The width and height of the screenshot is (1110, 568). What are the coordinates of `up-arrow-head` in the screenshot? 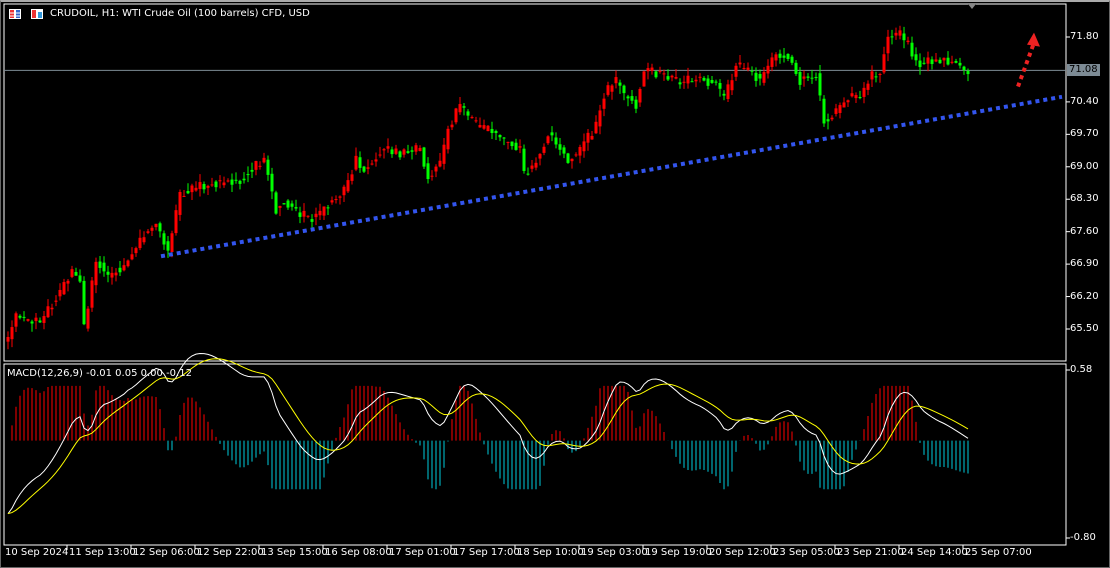 It's located at (1033, 39).